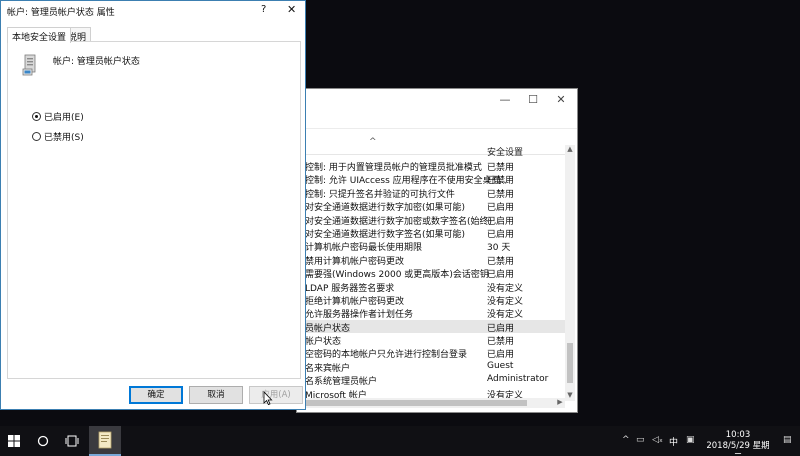 Image resolution: width=800 pixels, height=456 pixels. Describe the element at coordinates (399, 221) in the screenshot. I see `policy-row-name: 对安全通道数据进行数字加密或数字签名(始终)` at that location.